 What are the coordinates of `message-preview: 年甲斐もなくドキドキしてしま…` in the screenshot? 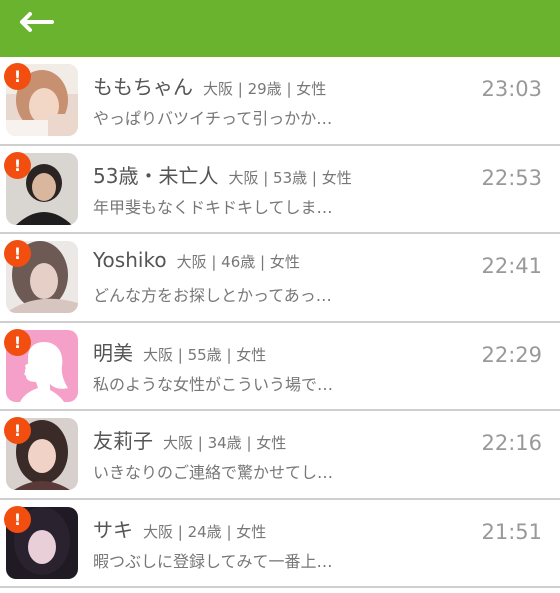 It's located at (213, 207).